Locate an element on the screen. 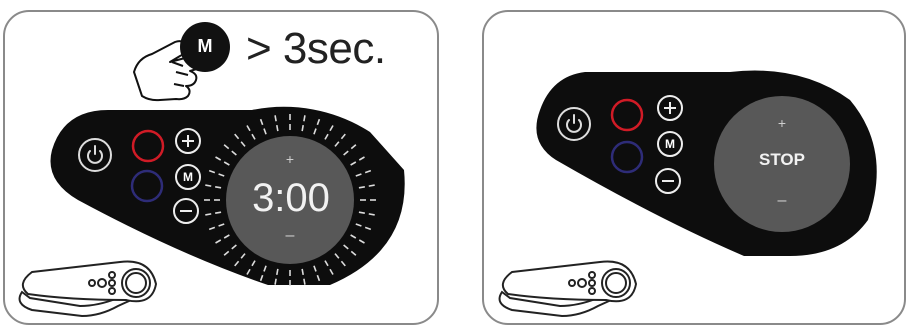 Image resolution: width=910 pixels, height=329 pixels. dial-plus-mark: + is located at coordinates (290, 159).